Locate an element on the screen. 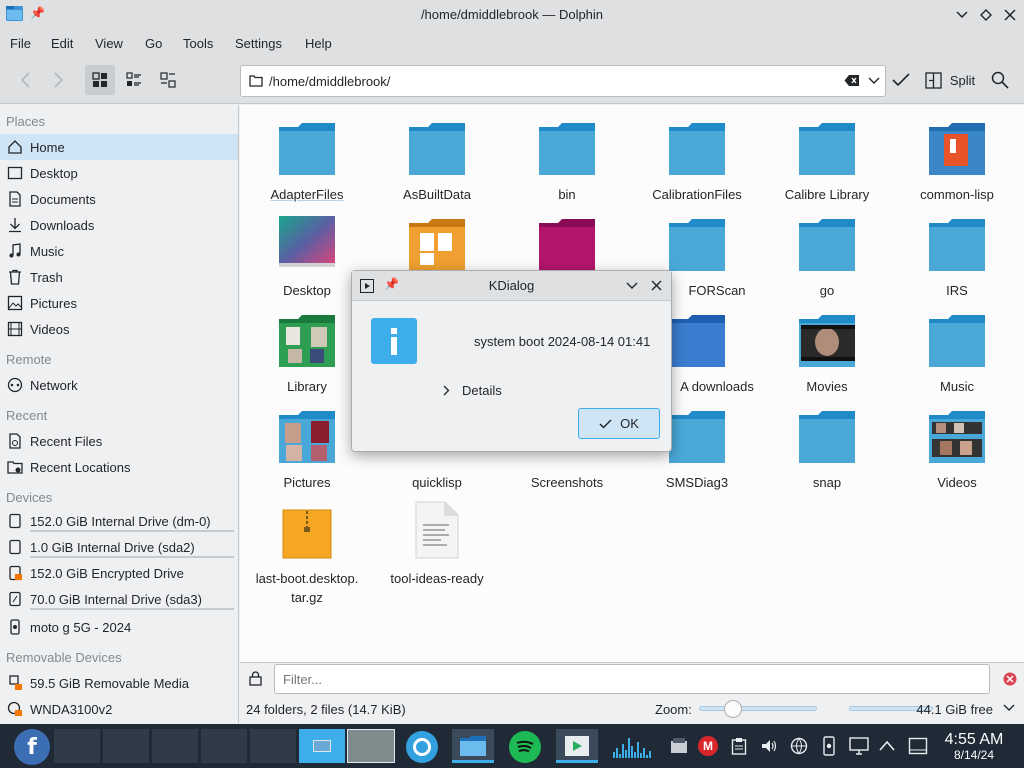  file-item: Movies is located at coordinates (827, 351).